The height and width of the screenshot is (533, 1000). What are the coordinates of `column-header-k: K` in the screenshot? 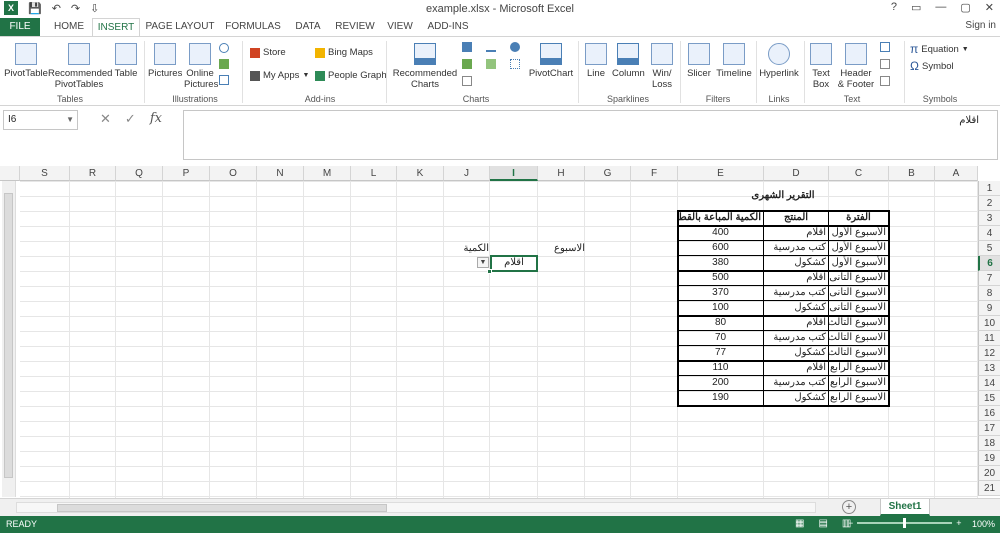 It's located at (420, 173).